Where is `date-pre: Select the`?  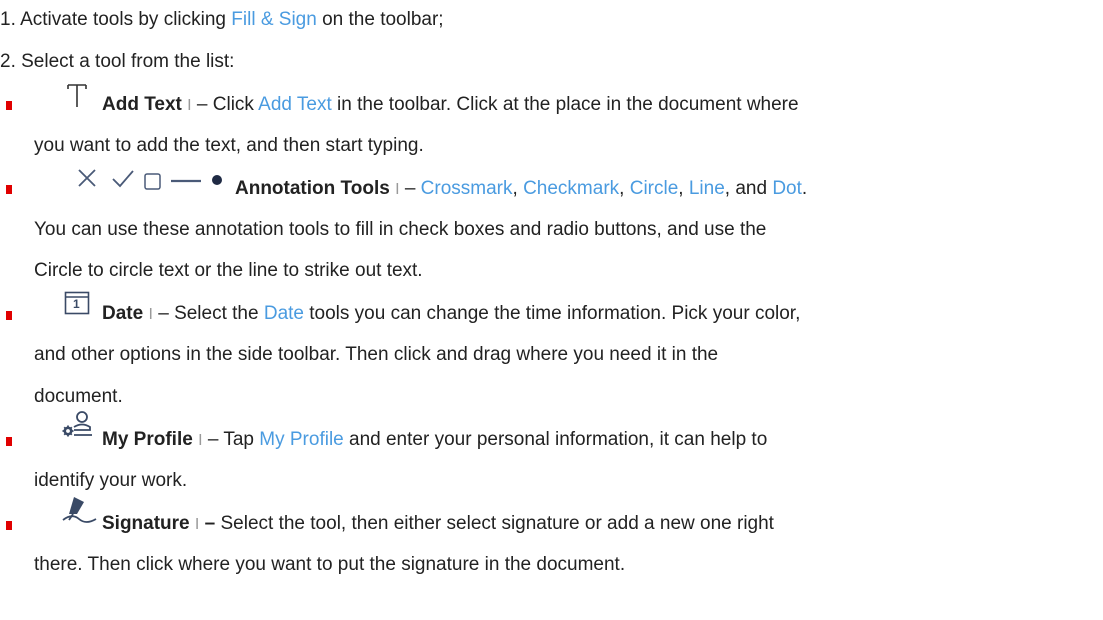 date-pre: Select the is located at coordinates (219, 313).